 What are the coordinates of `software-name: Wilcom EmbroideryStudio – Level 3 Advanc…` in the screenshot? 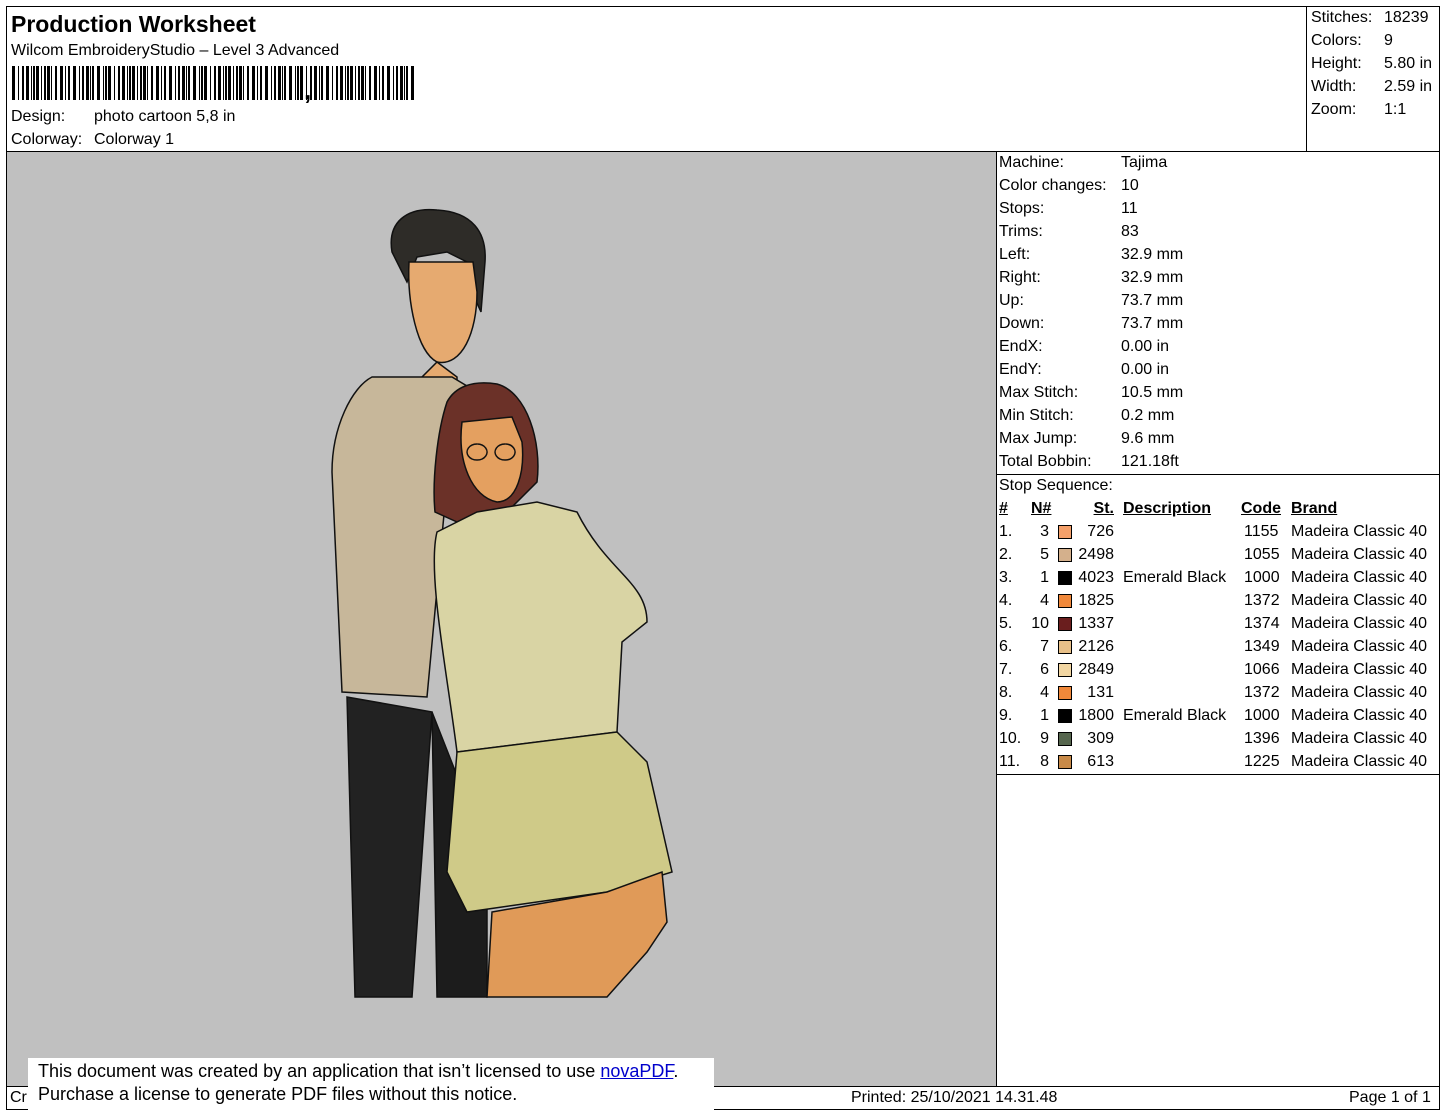 It's located at (175, 50).